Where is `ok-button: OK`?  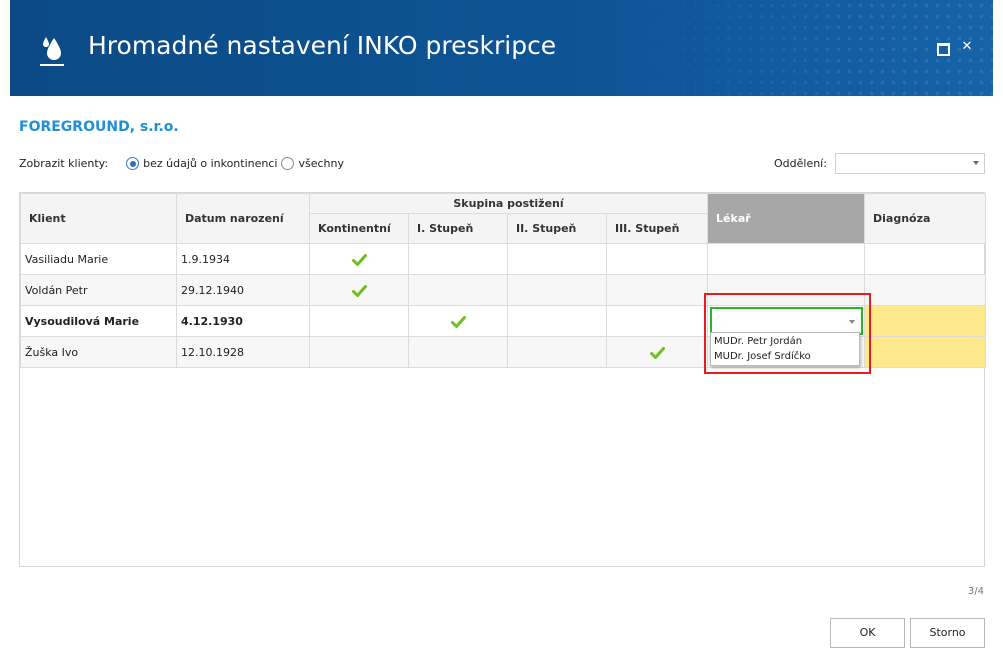 ok-button: OK is located at coordinates (867, 633).